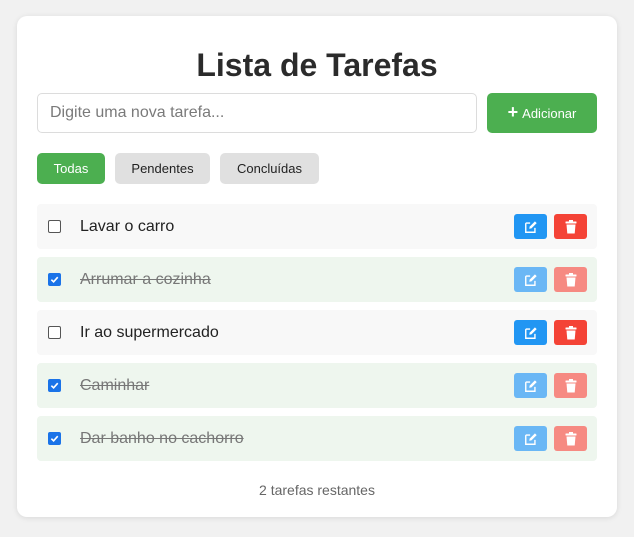  Describe the element at coordinates (145, 279) in the screenshot. I see `task-text: Arrumar a cozinha` at that location.